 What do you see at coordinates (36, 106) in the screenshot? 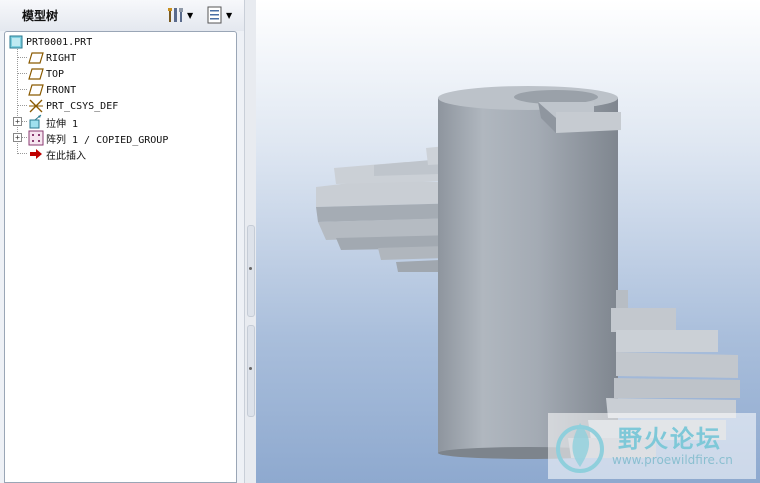
I see `coordinate-system-icon` at bounding box center [36, 106].